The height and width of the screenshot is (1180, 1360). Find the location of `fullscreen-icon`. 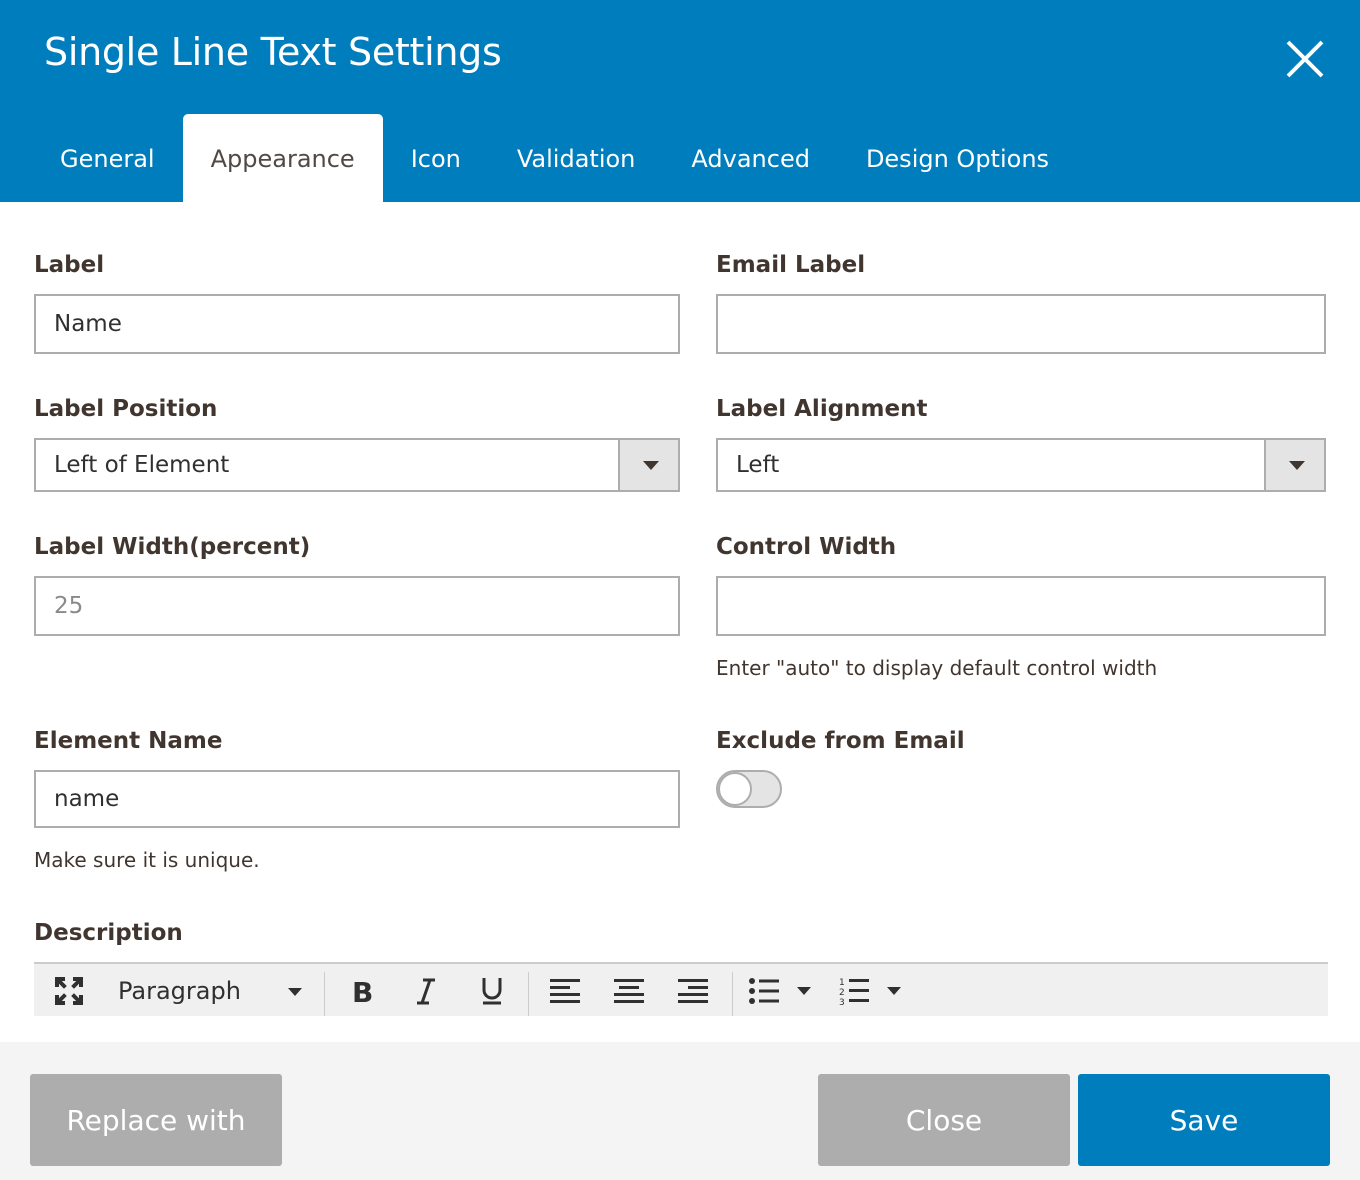

fullscreen-icon is located at coordinates (69, 991).